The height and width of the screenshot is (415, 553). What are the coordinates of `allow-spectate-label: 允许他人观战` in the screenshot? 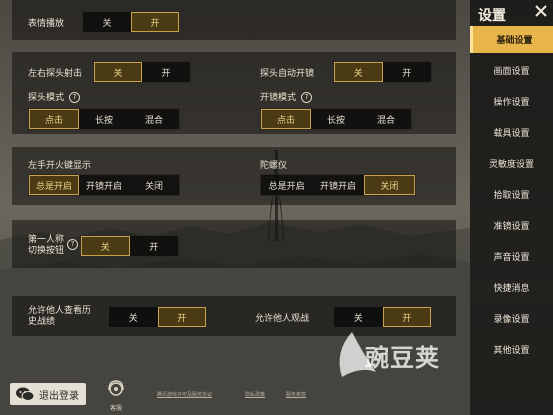 It's located at (282, 319).